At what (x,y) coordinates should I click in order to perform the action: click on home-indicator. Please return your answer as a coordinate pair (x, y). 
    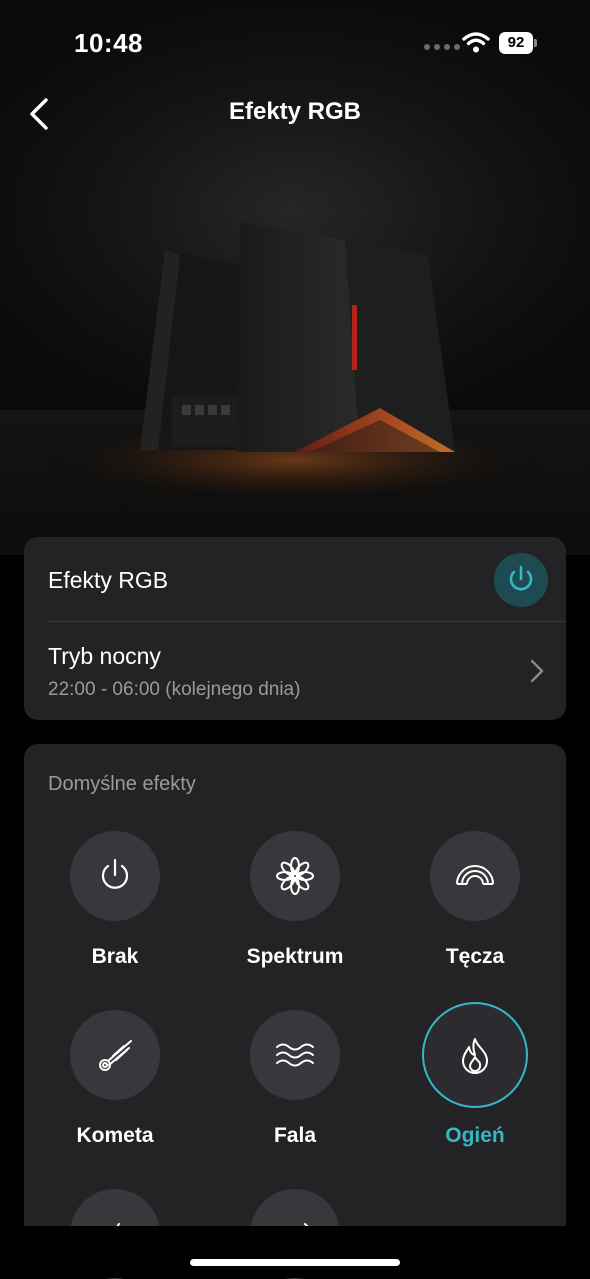
    Looking at the image, I should click on (295, 1262).